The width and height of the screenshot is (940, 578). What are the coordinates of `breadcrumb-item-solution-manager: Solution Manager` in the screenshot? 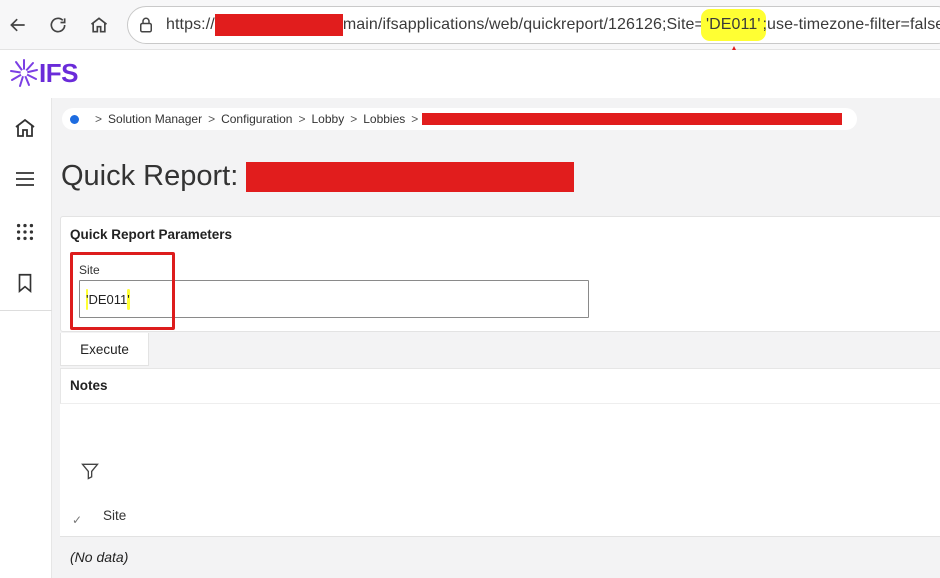 It's located at (155, 119).